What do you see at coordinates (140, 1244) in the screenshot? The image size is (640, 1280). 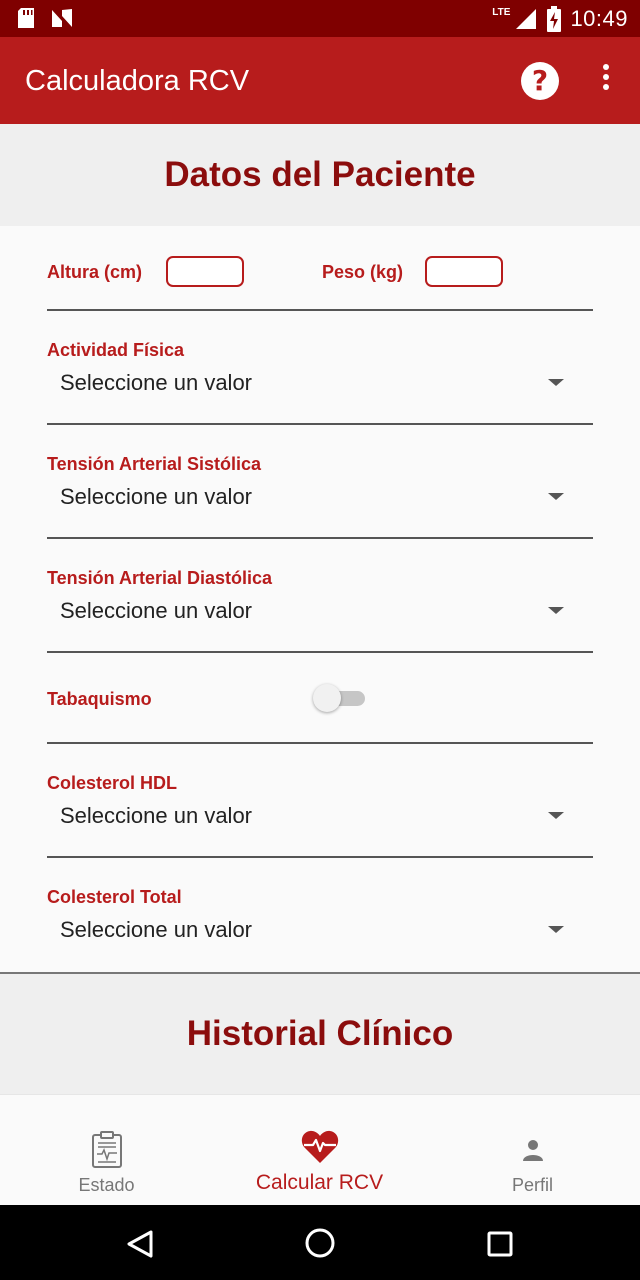 I see `back-icon` at bounding box center [140, 1244].